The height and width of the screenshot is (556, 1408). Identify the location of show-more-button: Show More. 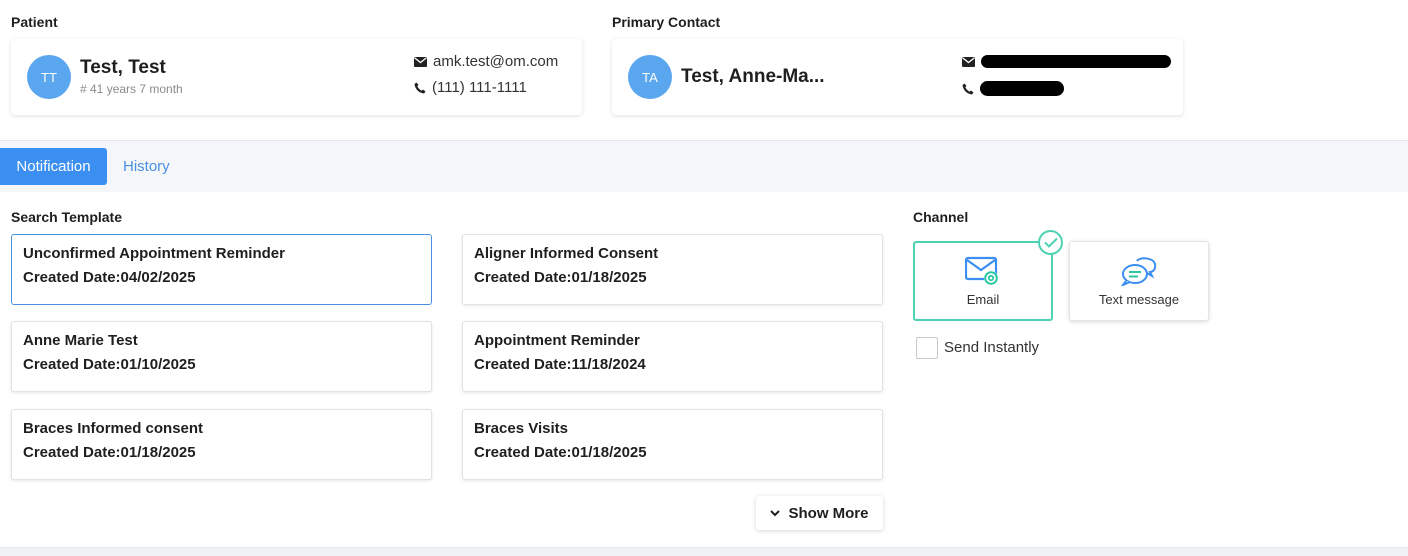
(819, 513).